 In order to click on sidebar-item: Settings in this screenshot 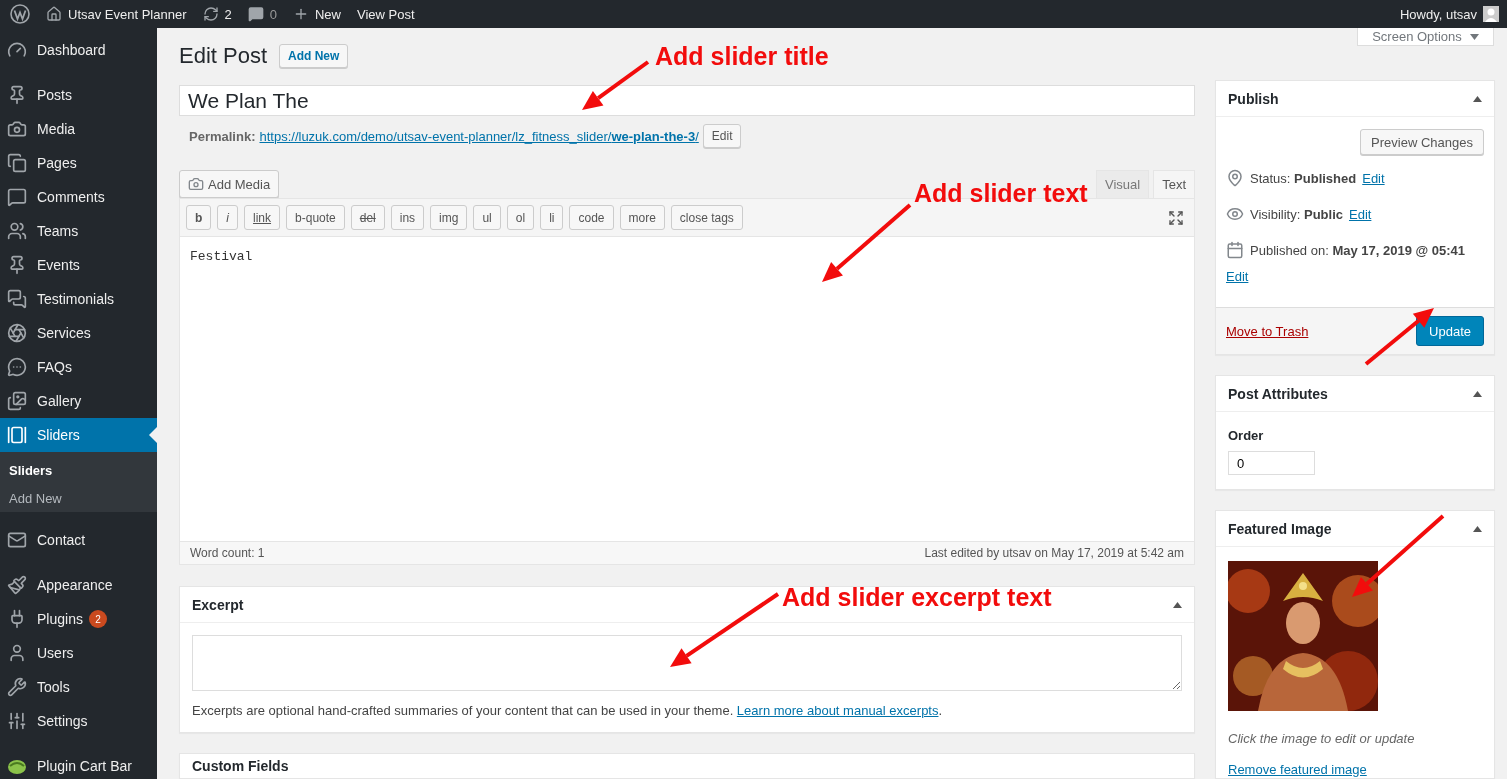, I will do `click(78, 721)`.